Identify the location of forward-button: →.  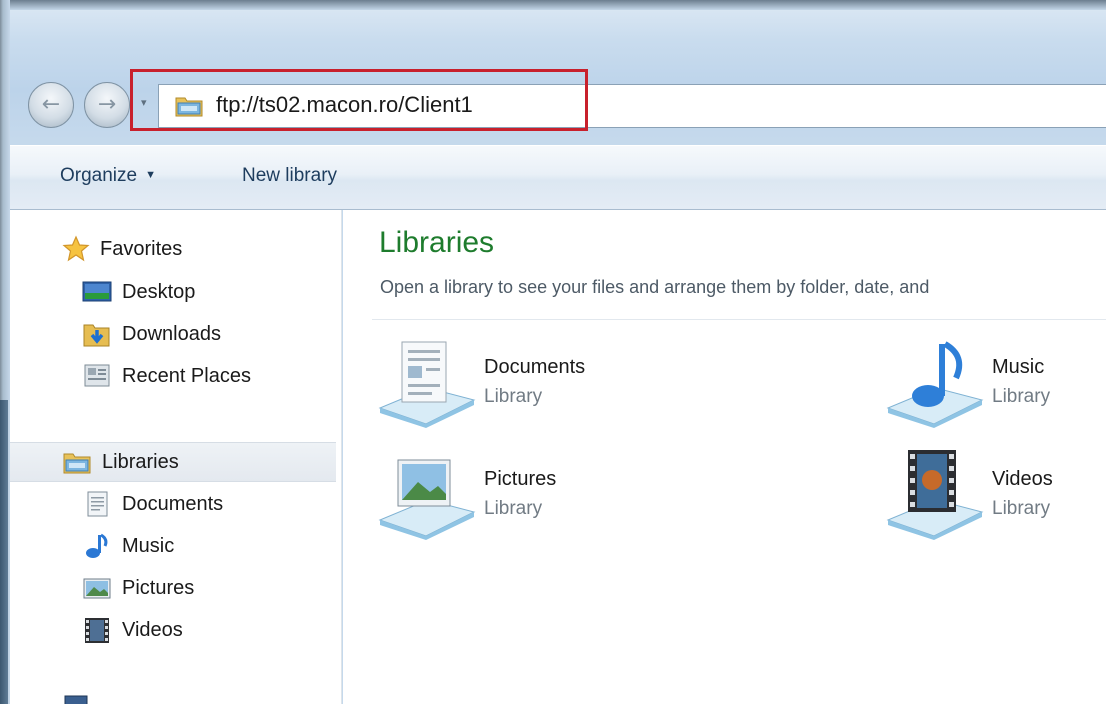
(107, 105).